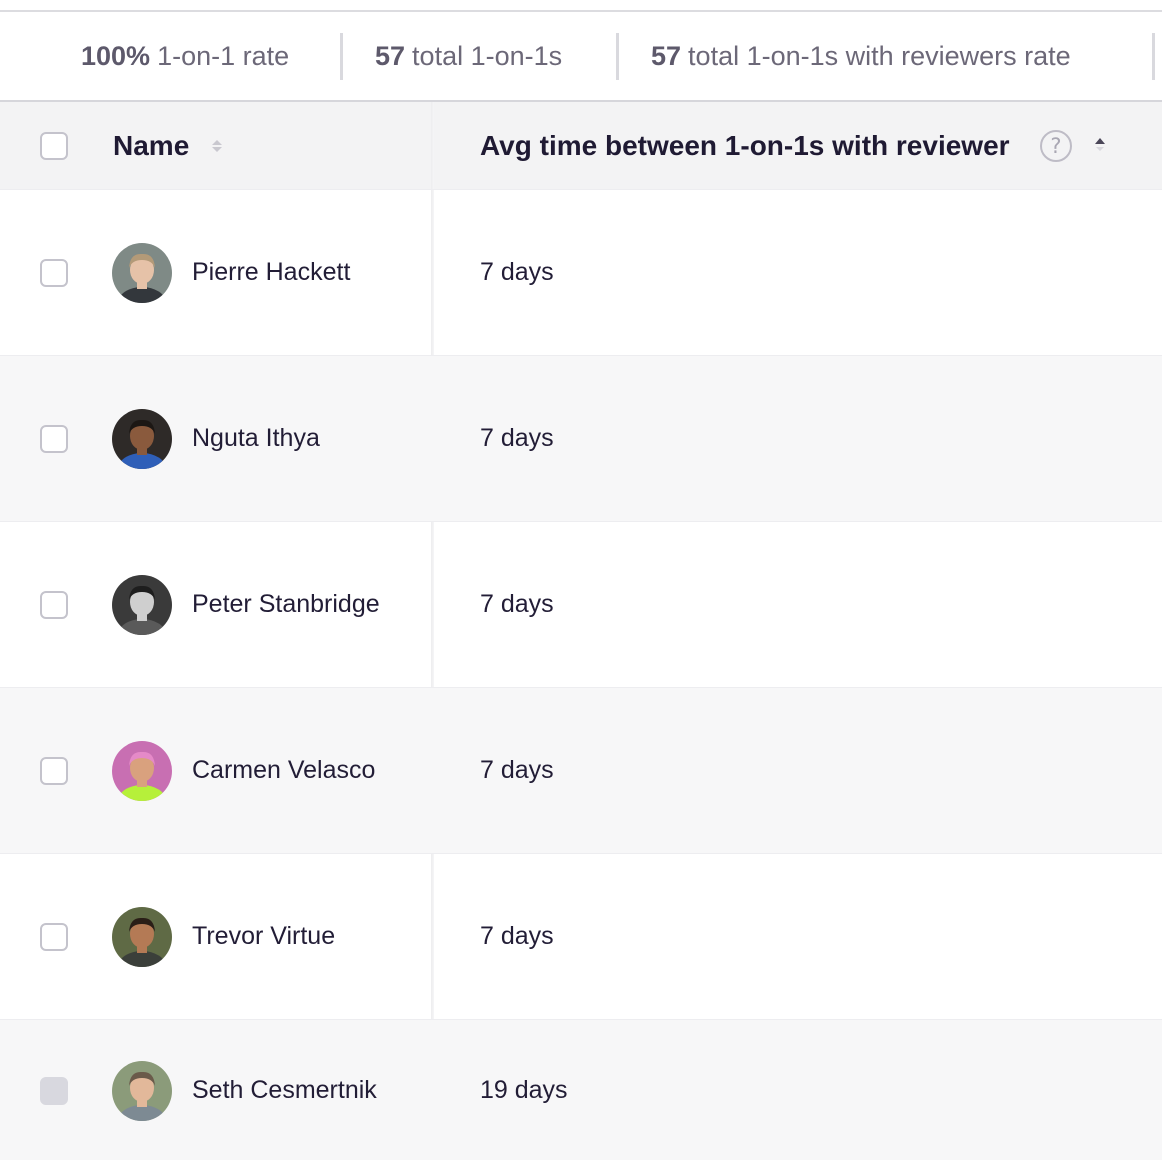  Describe the element at coordinates (217, 146) in the screenshot. I see `sort-icon` at that location.